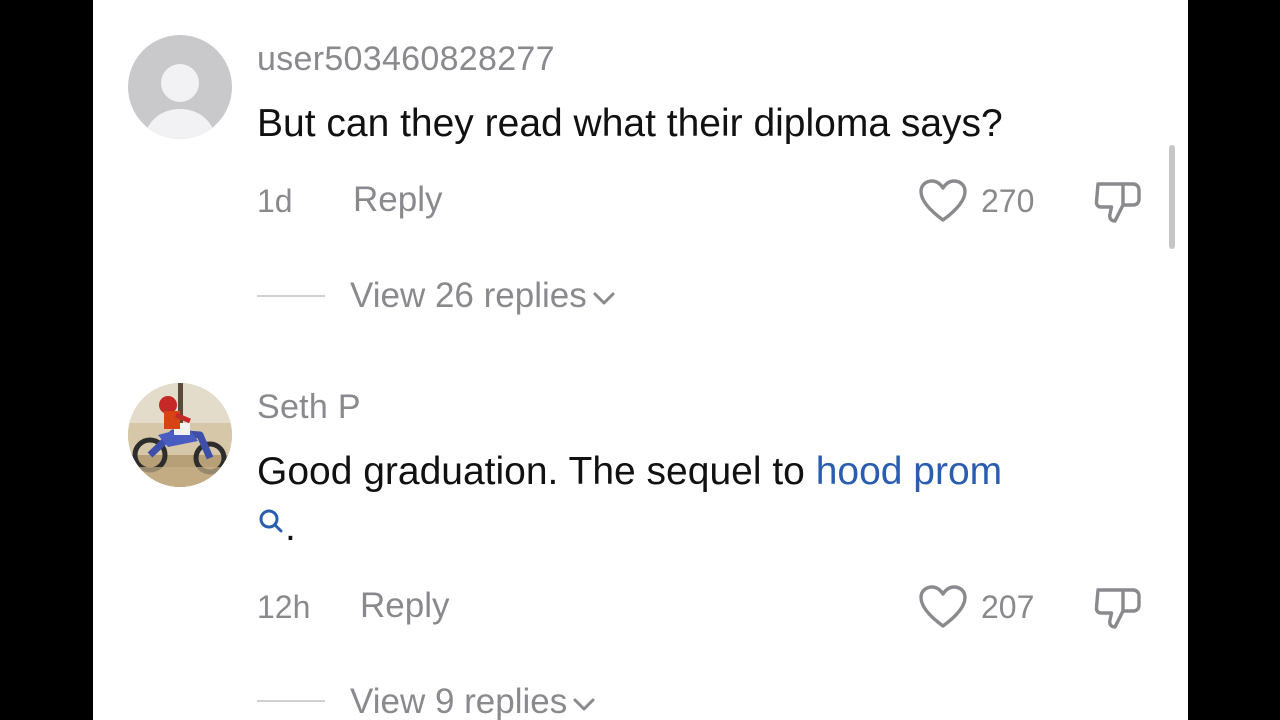  What do you see at coordinates (284, 607) in the screenshot?
I see `comment-timestamp: 12h` at bounding box center [284, 607].